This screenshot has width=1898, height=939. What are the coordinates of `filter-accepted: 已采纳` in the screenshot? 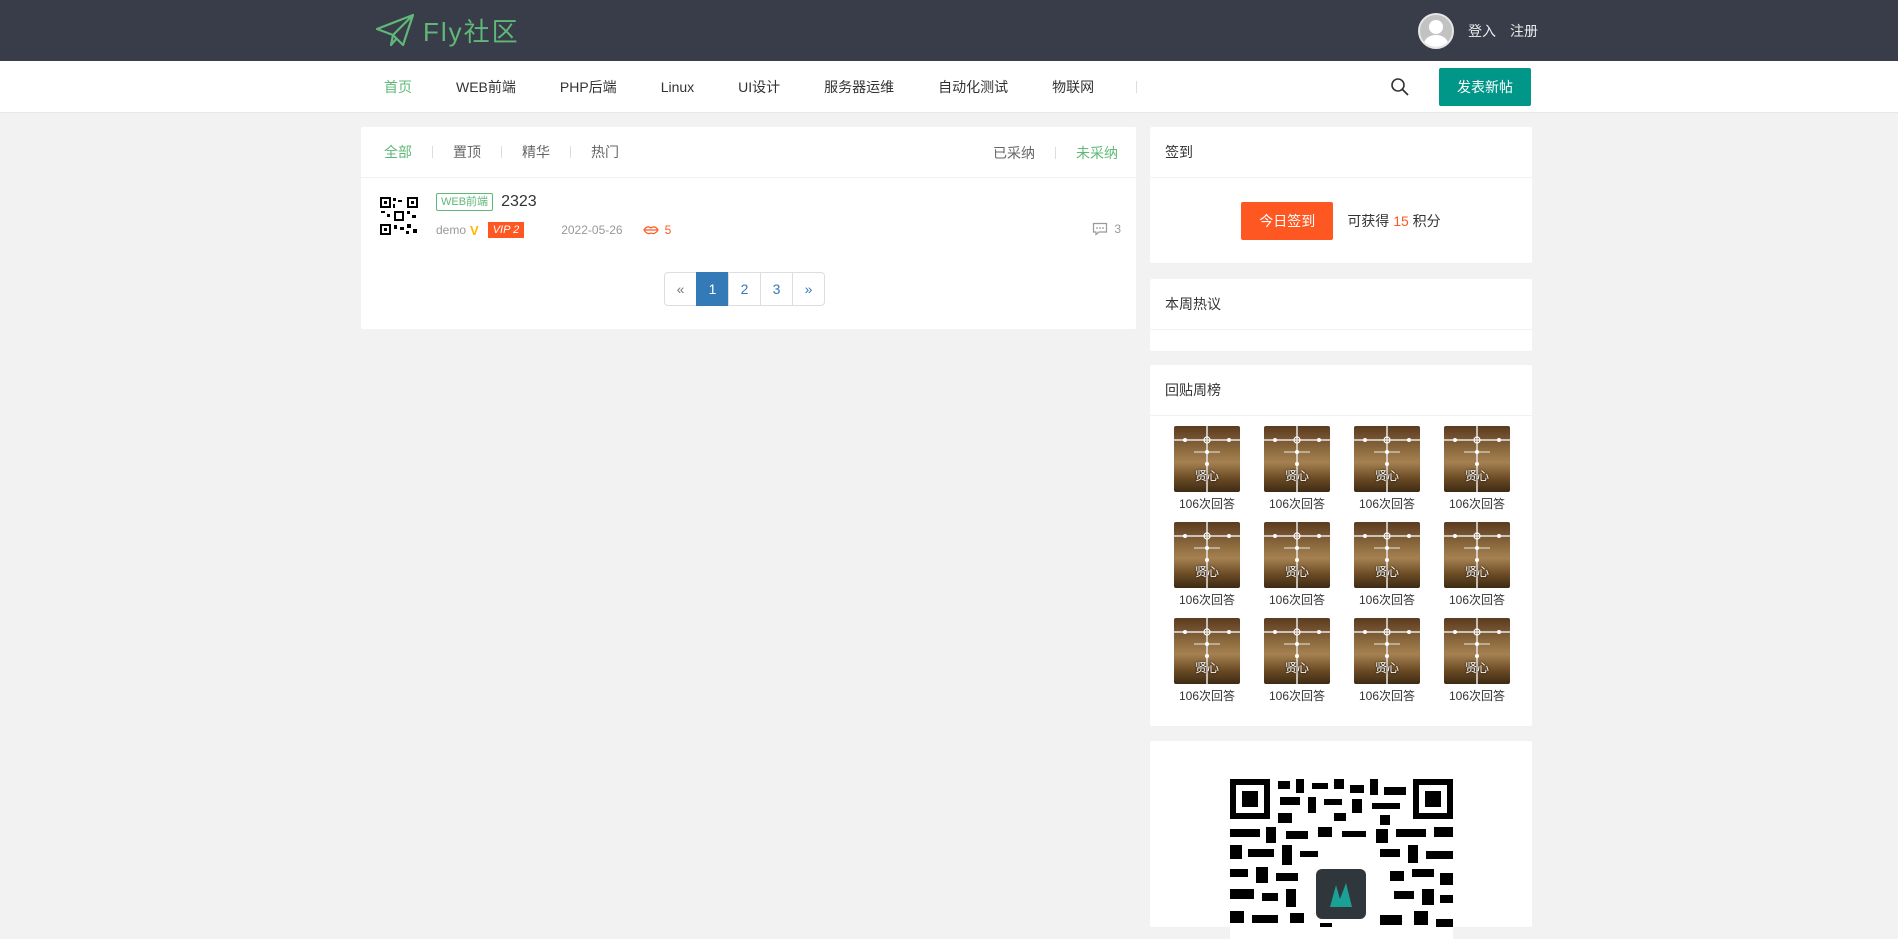 It's located at (1014, 153).